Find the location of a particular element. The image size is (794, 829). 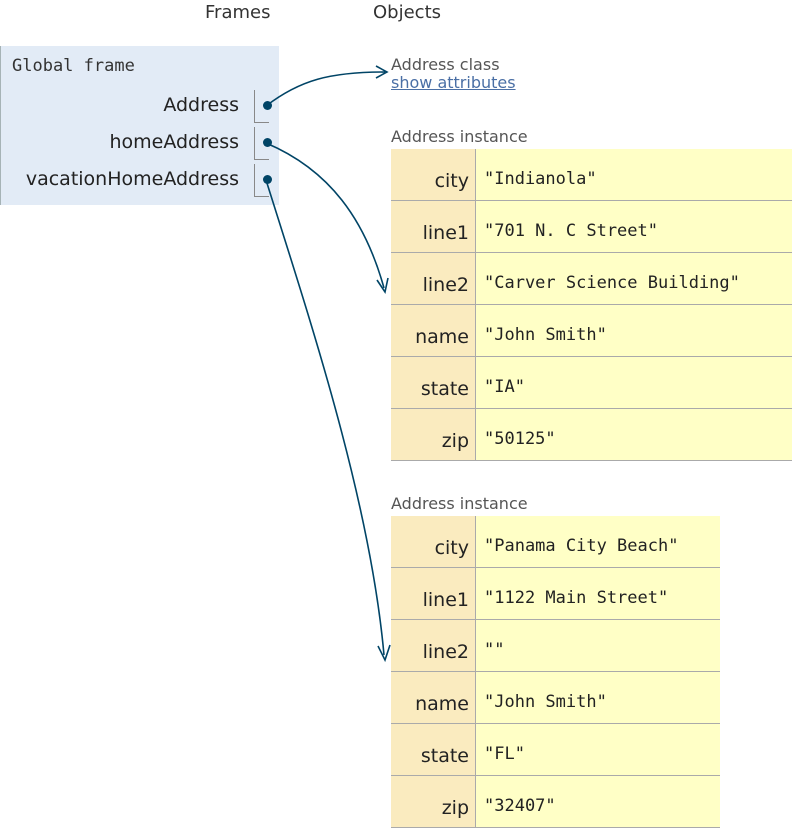

field-row: zip "32407" is located at coordinates (555, 801).